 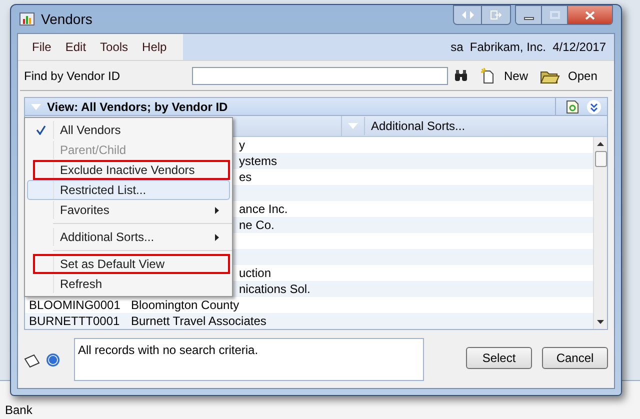 What do you see at coordinates (528, 47) in the screenshot?
I see `user-company-date: sa Fabrikam, Inc. 4/12/2017` at bounding box center [528, 47].